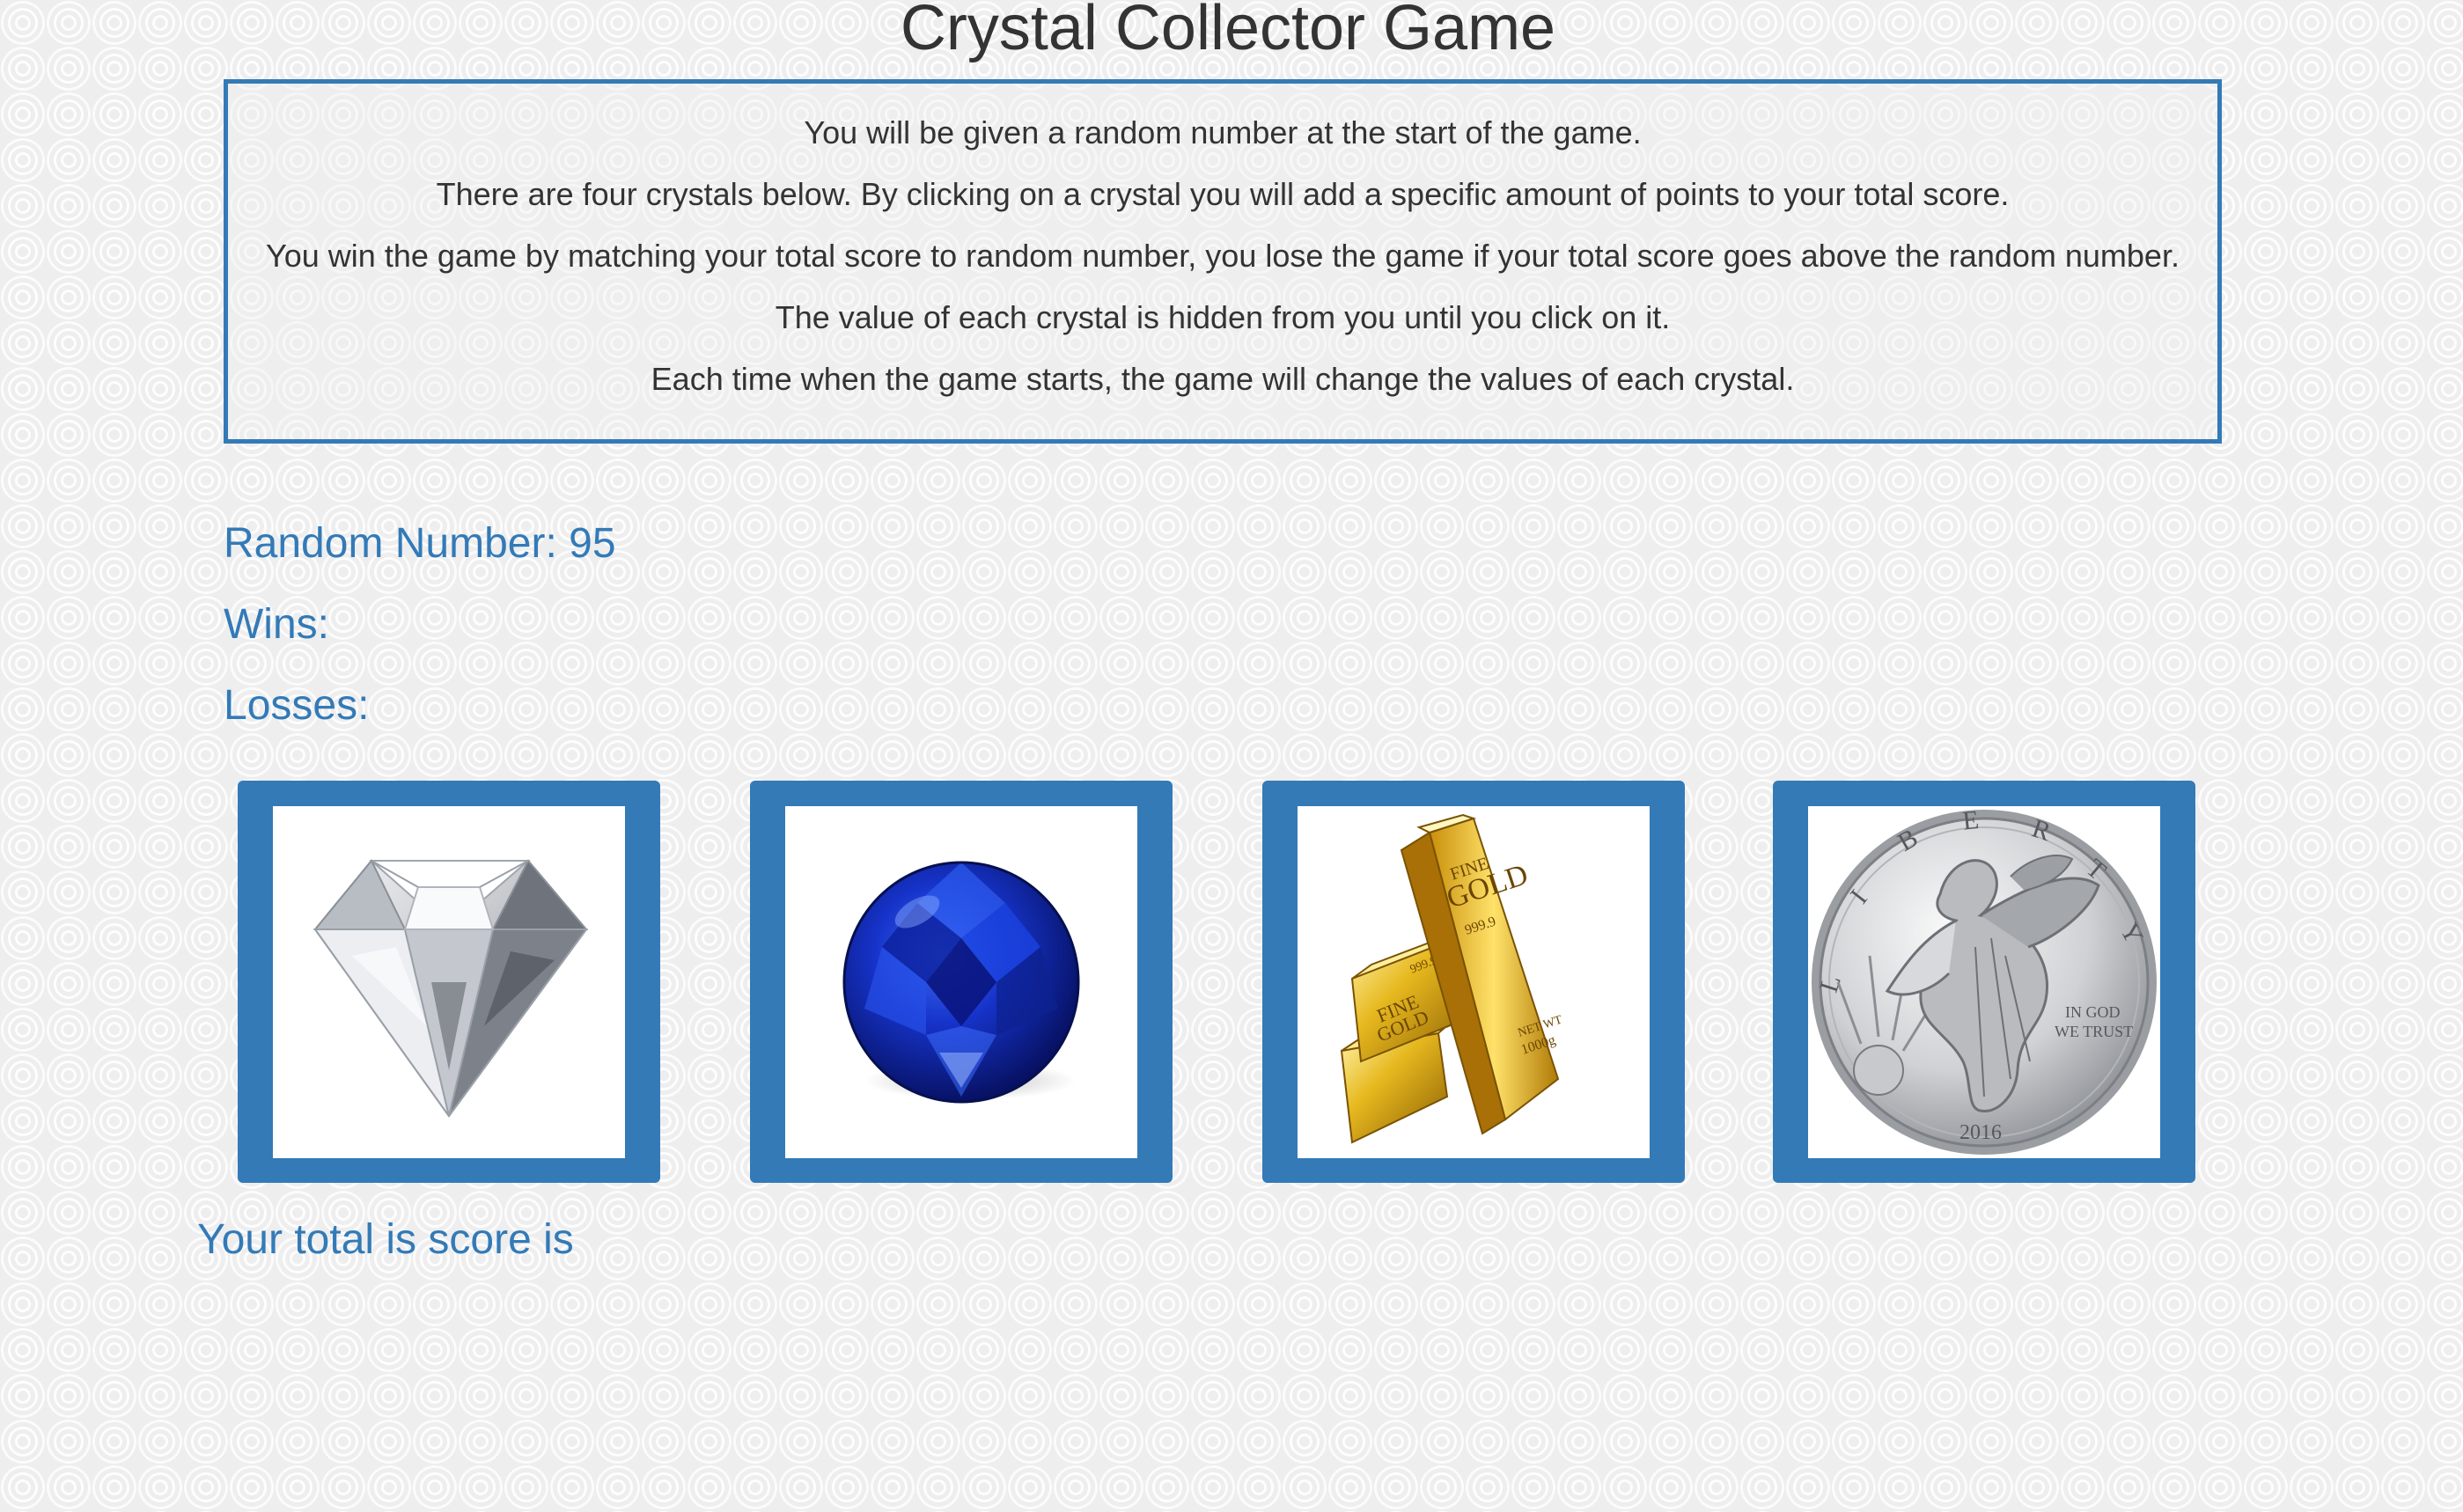  What do you see at coordinates (297, 706) in the screenshot?
I see `losses-label: Losses:` at bounding box center [297, 706].